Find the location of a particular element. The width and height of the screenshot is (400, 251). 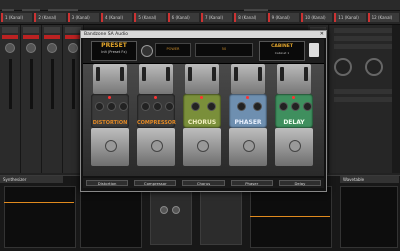

pedal-body: COMPRESSOR is located at coordinates (156, 111).